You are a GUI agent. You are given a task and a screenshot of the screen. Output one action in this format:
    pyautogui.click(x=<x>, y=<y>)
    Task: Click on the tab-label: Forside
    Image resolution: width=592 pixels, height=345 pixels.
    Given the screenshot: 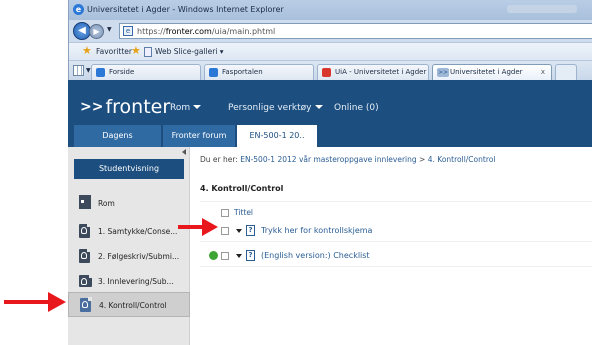 What is the action you would take?
    pyautogui.click(x=122, y=72)
    